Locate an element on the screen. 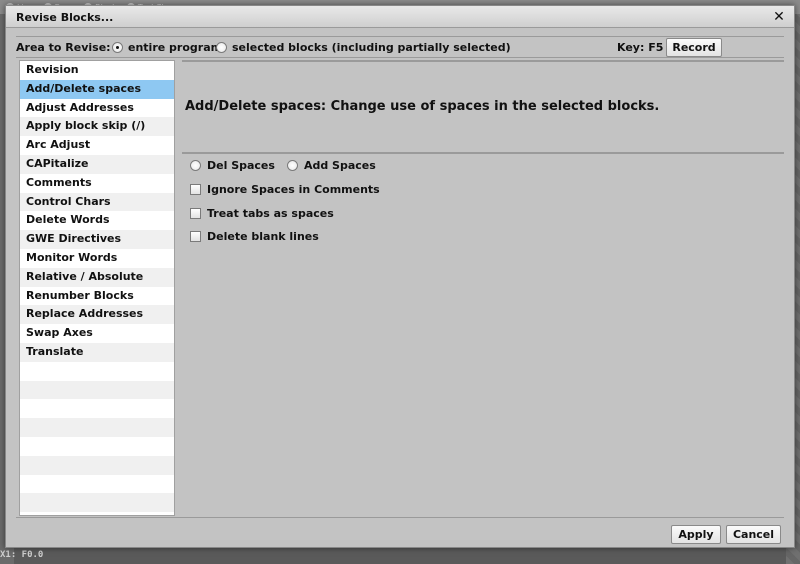 This screenshot has width=800, height=564. spaces-radio-group: Del Spaces Add Spaces is located at coordinates (283, 165).